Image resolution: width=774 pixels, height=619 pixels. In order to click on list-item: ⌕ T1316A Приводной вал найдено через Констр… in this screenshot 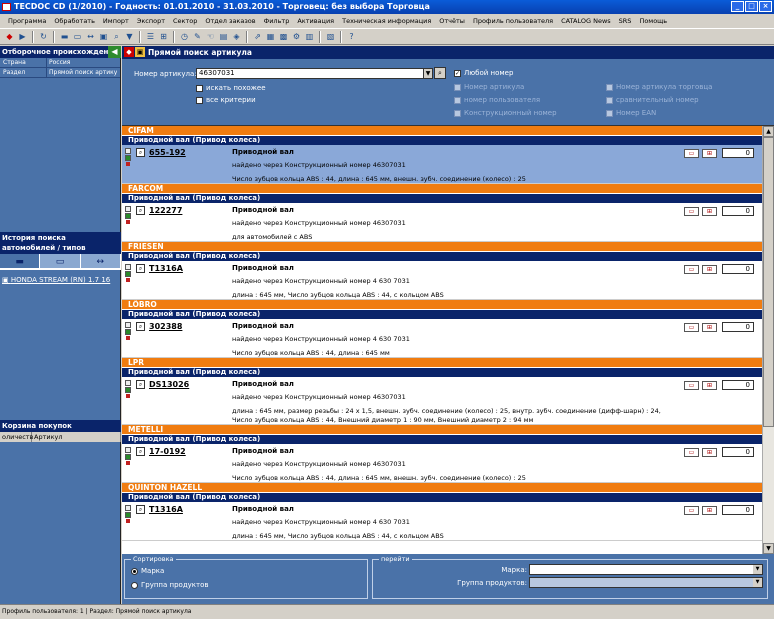, I will do `click(442, 521)`.